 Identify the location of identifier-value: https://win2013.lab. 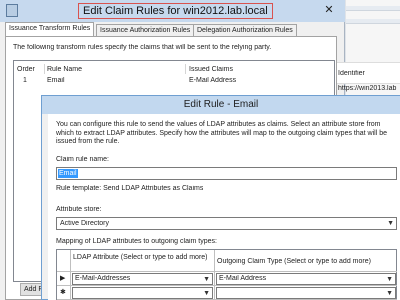
(369, 88).